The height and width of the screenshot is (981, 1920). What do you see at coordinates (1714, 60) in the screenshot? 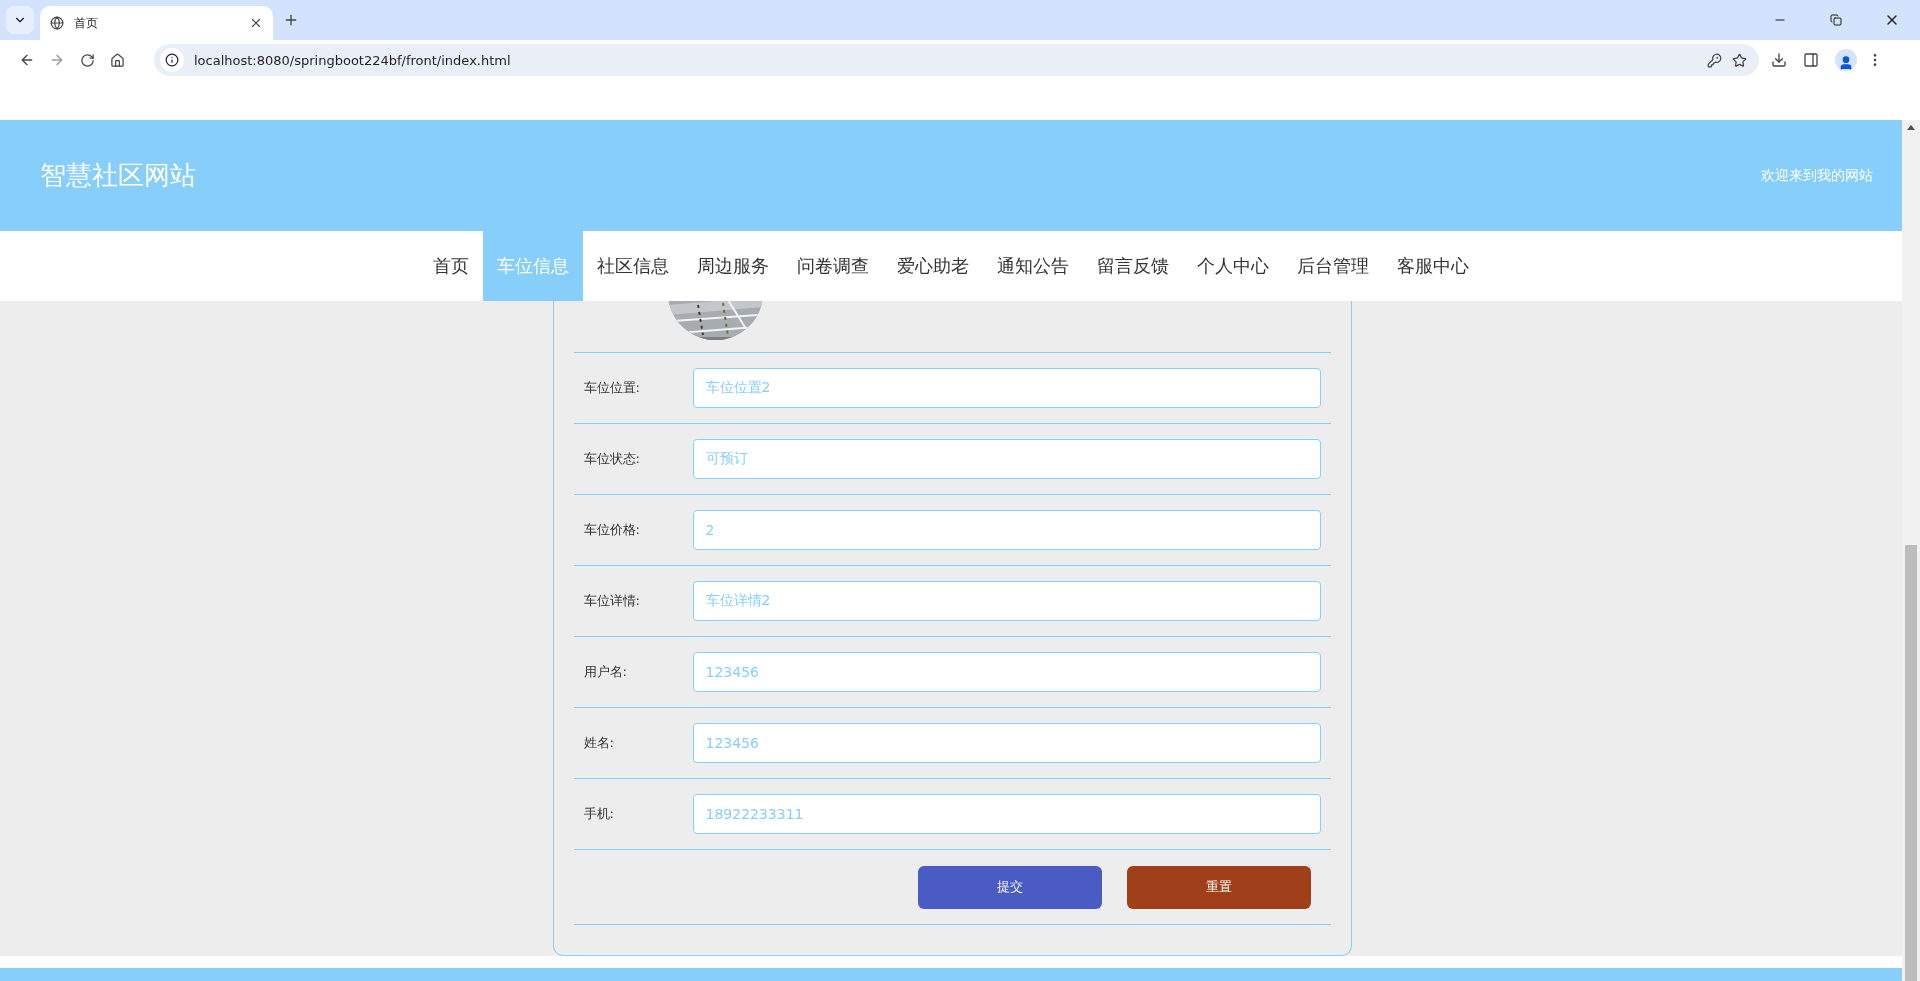
I see `key-icon` at bounding box center [1714, 60].